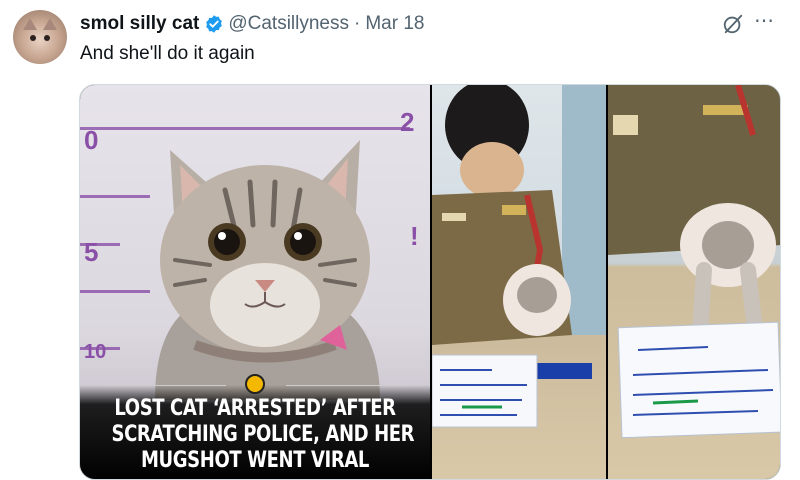  Describe the element at coordinates (764, 20) in the screenshot. I see `more-icon: ⋯` at that location.